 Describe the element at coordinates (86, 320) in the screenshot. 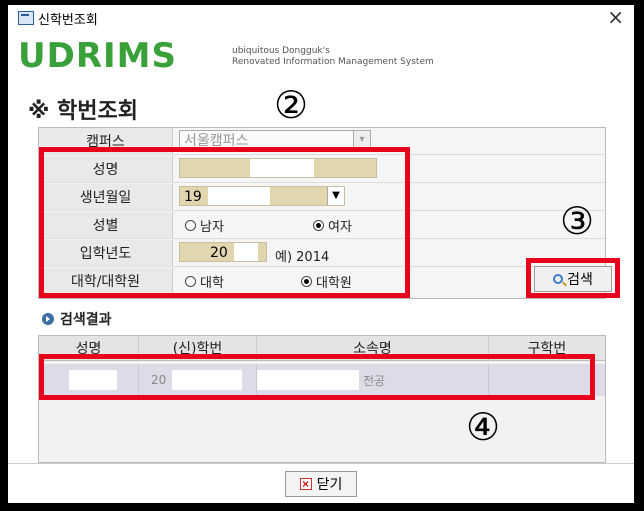

I see `results-title-label: 검색결과` at that location.